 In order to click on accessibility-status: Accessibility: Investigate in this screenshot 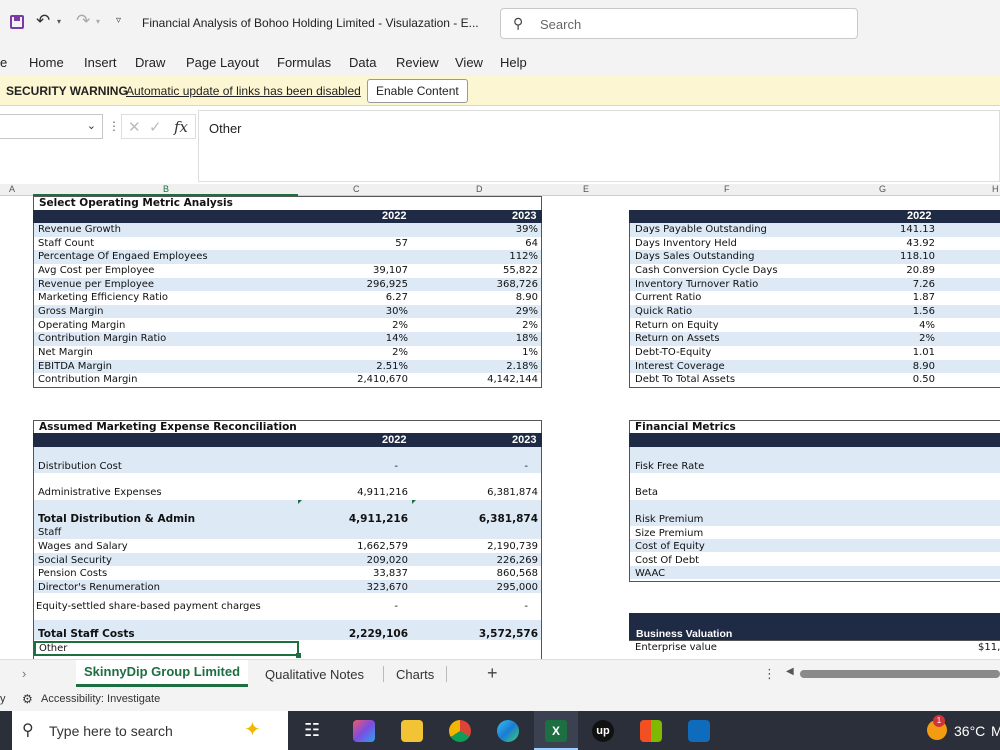, I will do `click(100, 699)`.